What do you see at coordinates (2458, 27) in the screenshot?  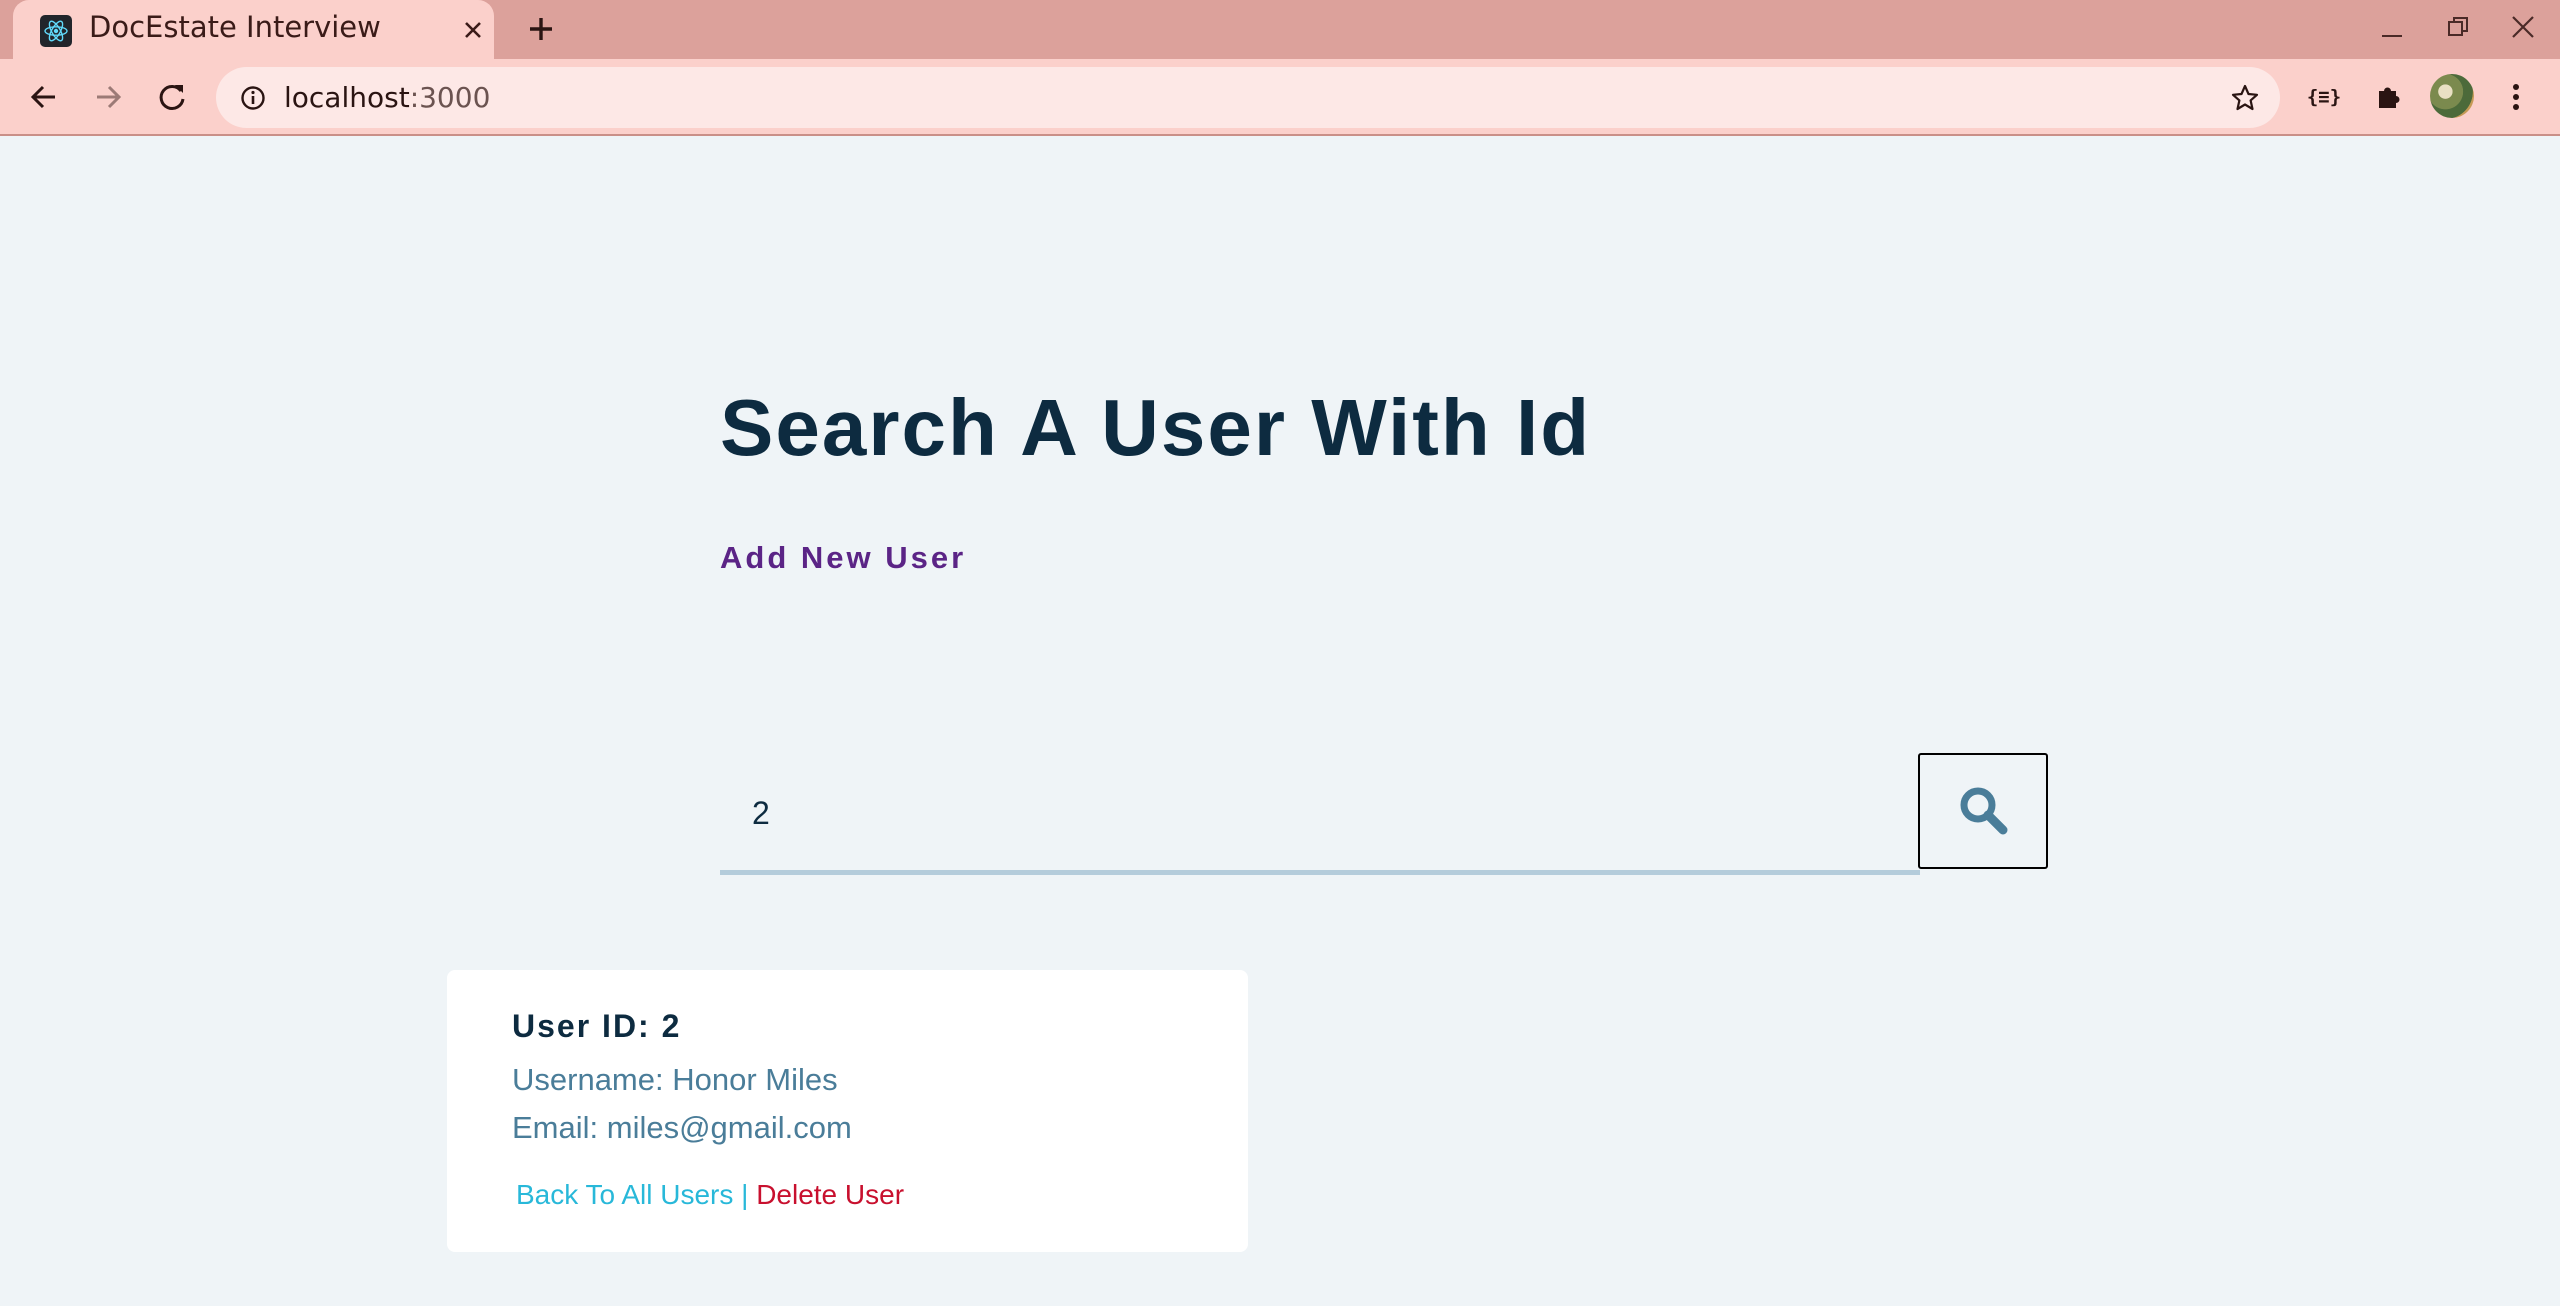 I see `restore-icon` at bounding box center [2458, 27].